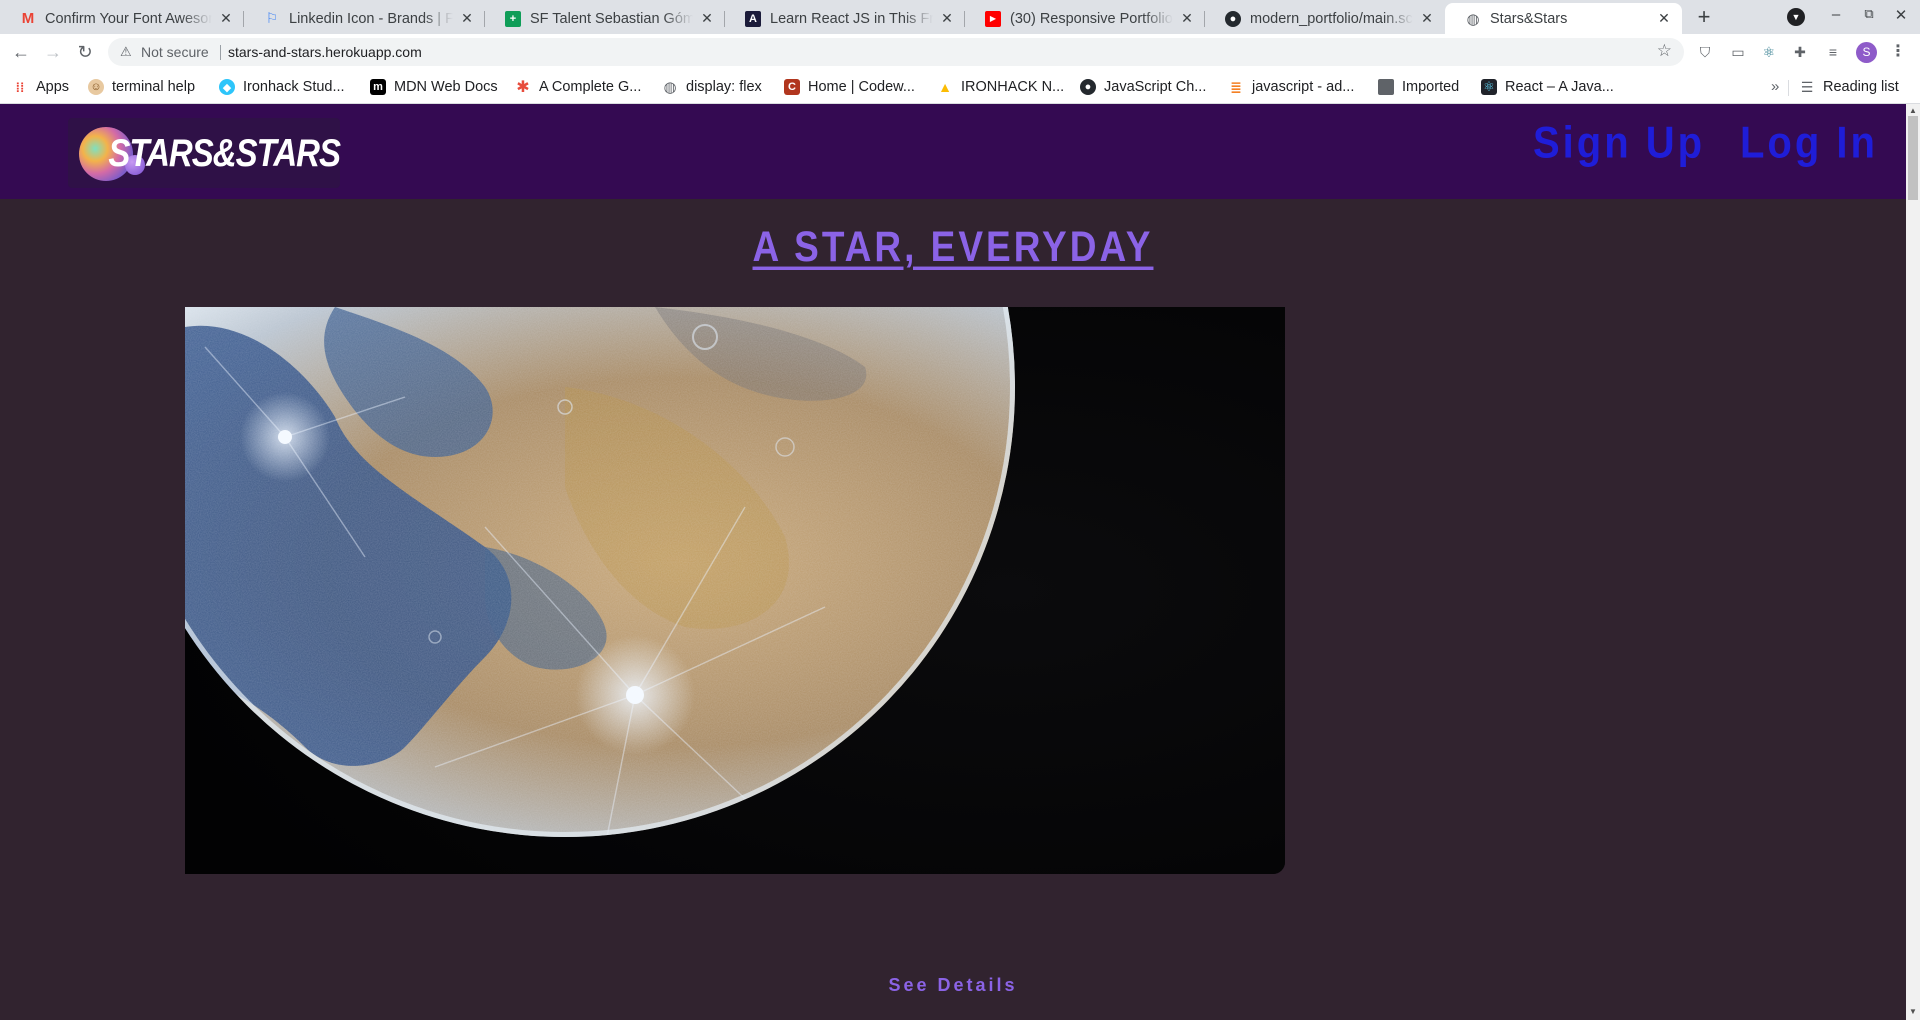  Describe the element at coordinates (28, 18) in the screenshot. I see `gmail-icon: M` at that location.